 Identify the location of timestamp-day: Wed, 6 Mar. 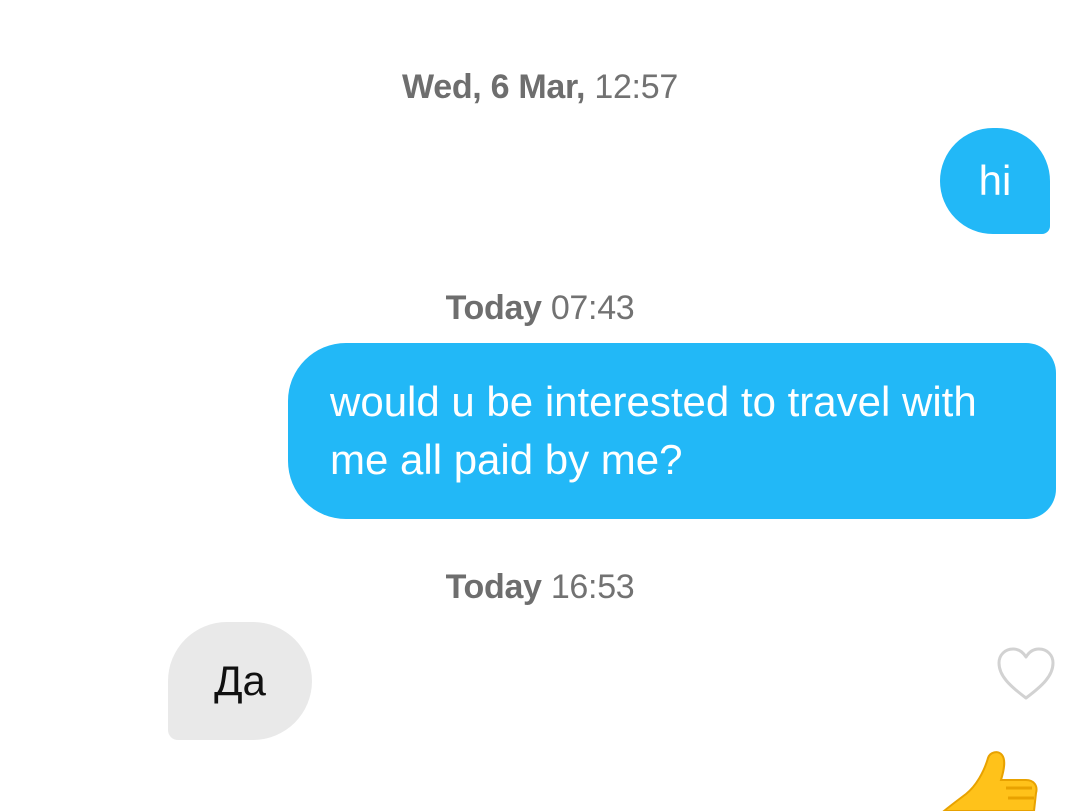
(489, 87).